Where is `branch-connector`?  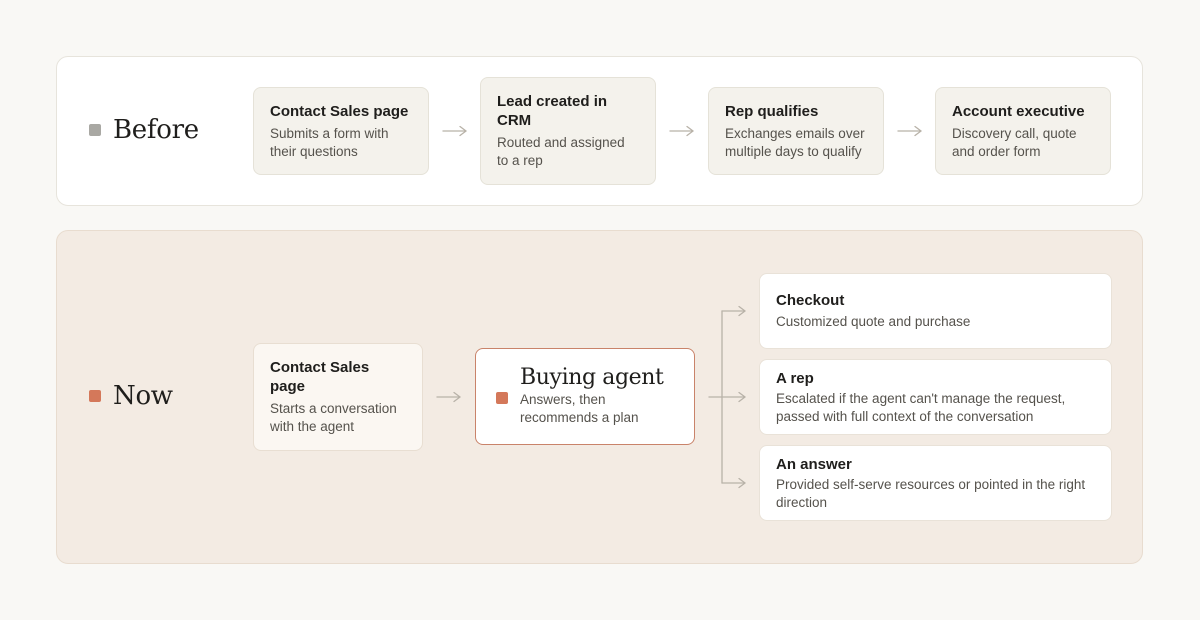 branch-connector is located at coordinates (727, 397).